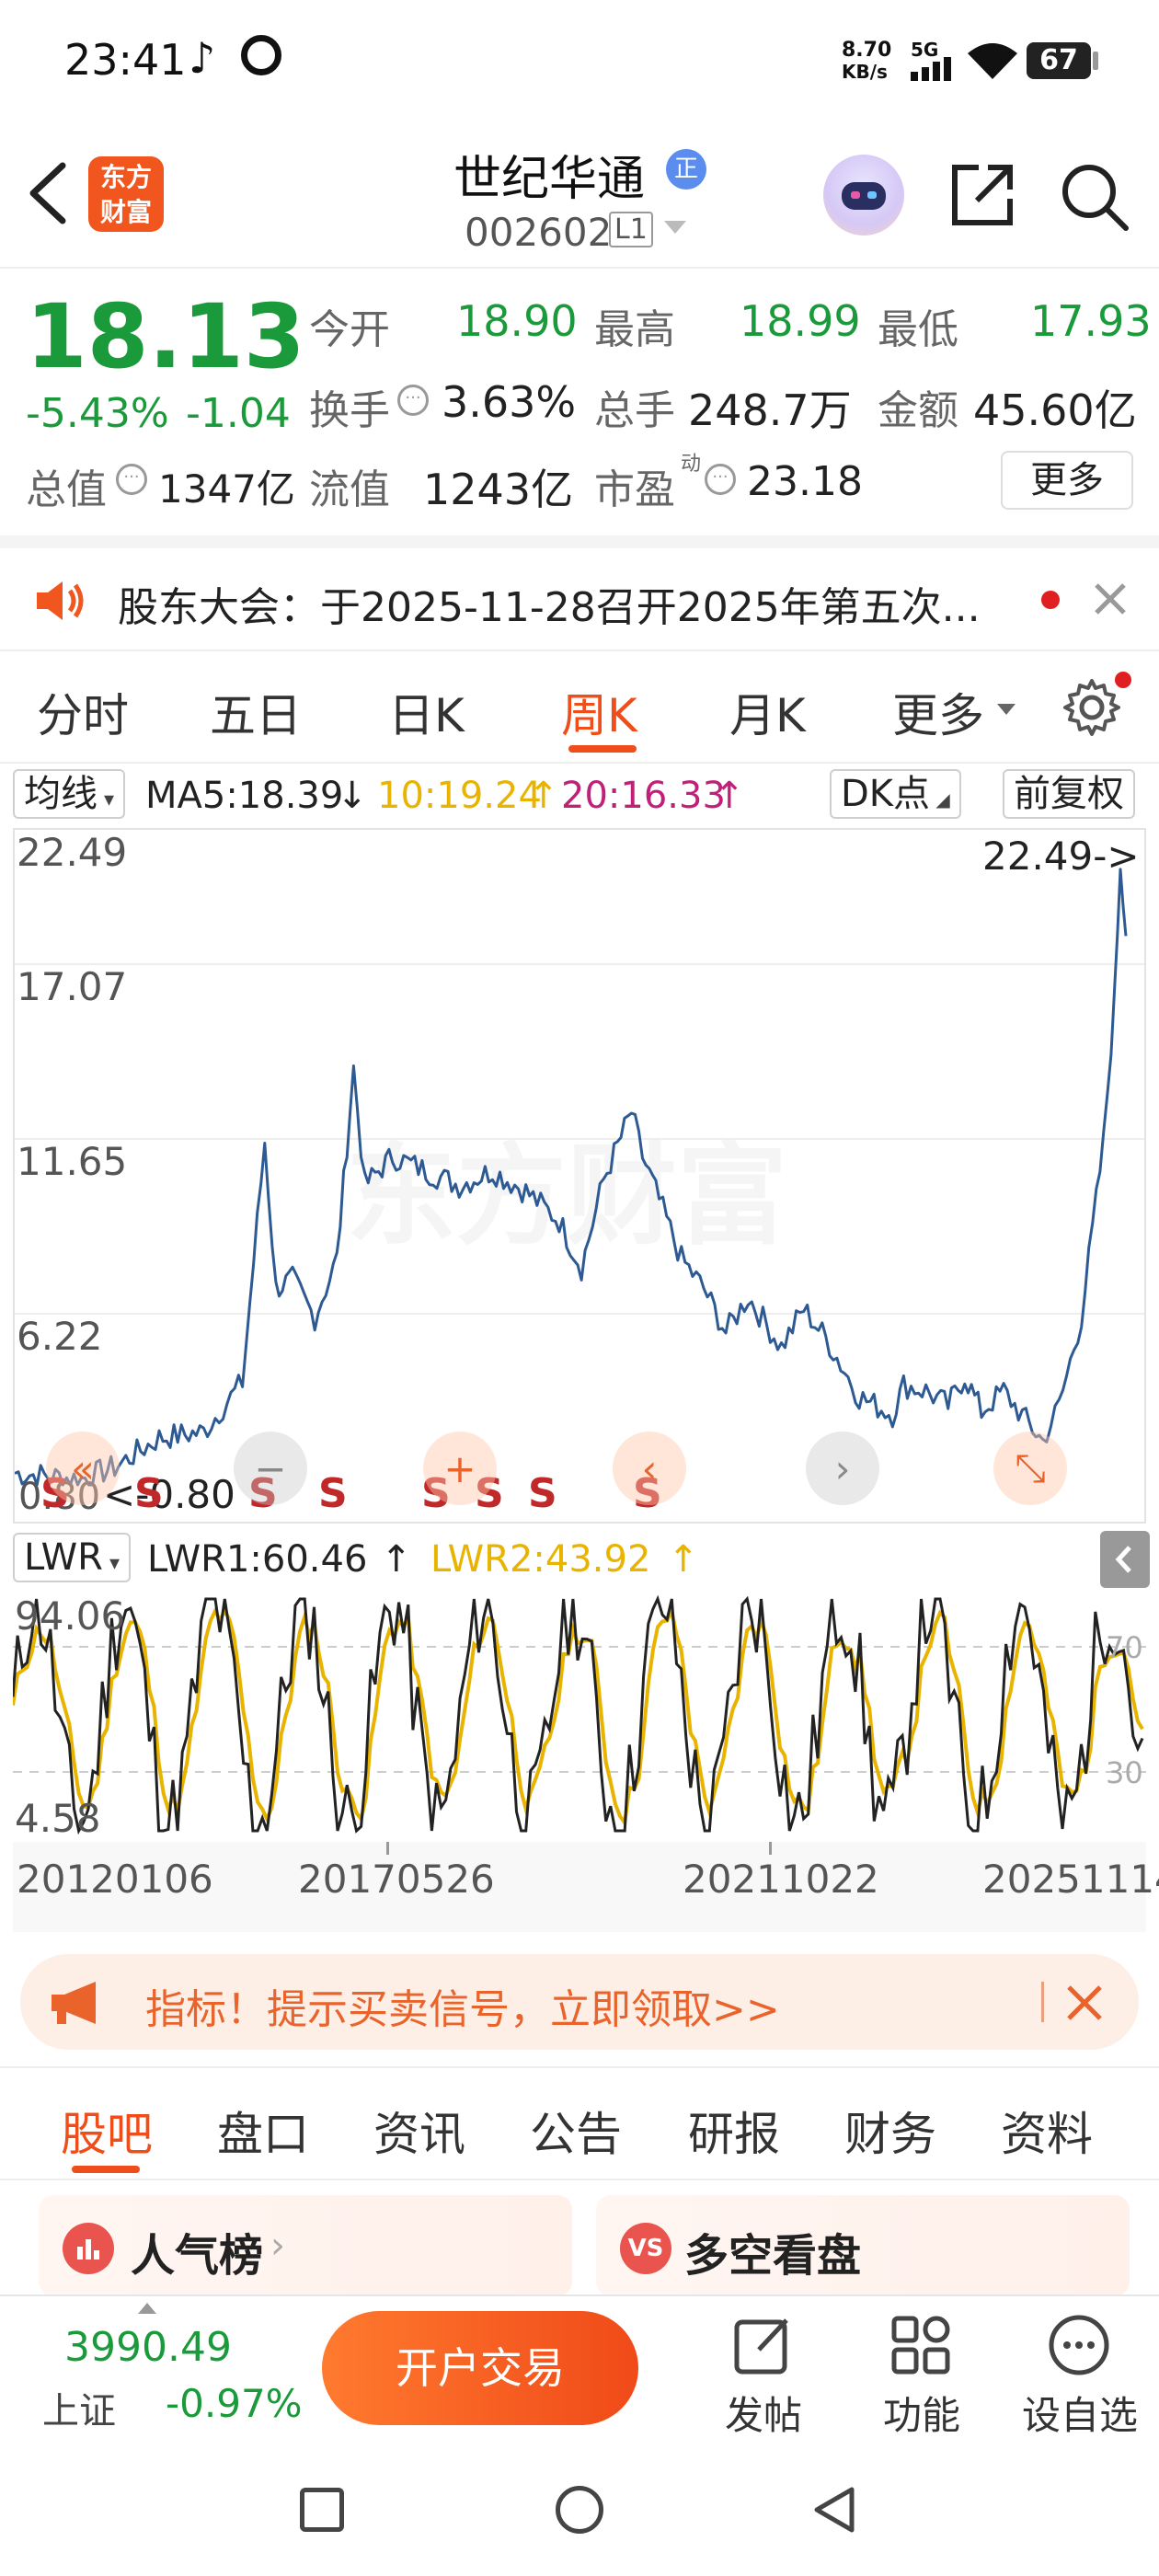 The width and height of the screenshot is (1159, 2576). I want to click on tab-stock-forum: 股吧, so click(107, 2131).